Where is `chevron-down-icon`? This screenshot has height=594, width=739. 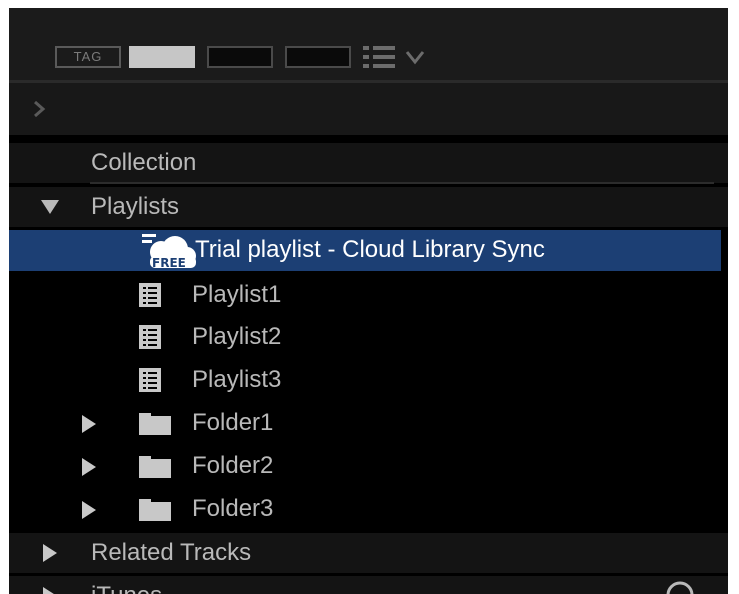 chevron-down-icon is located at coordinates (415, 57).